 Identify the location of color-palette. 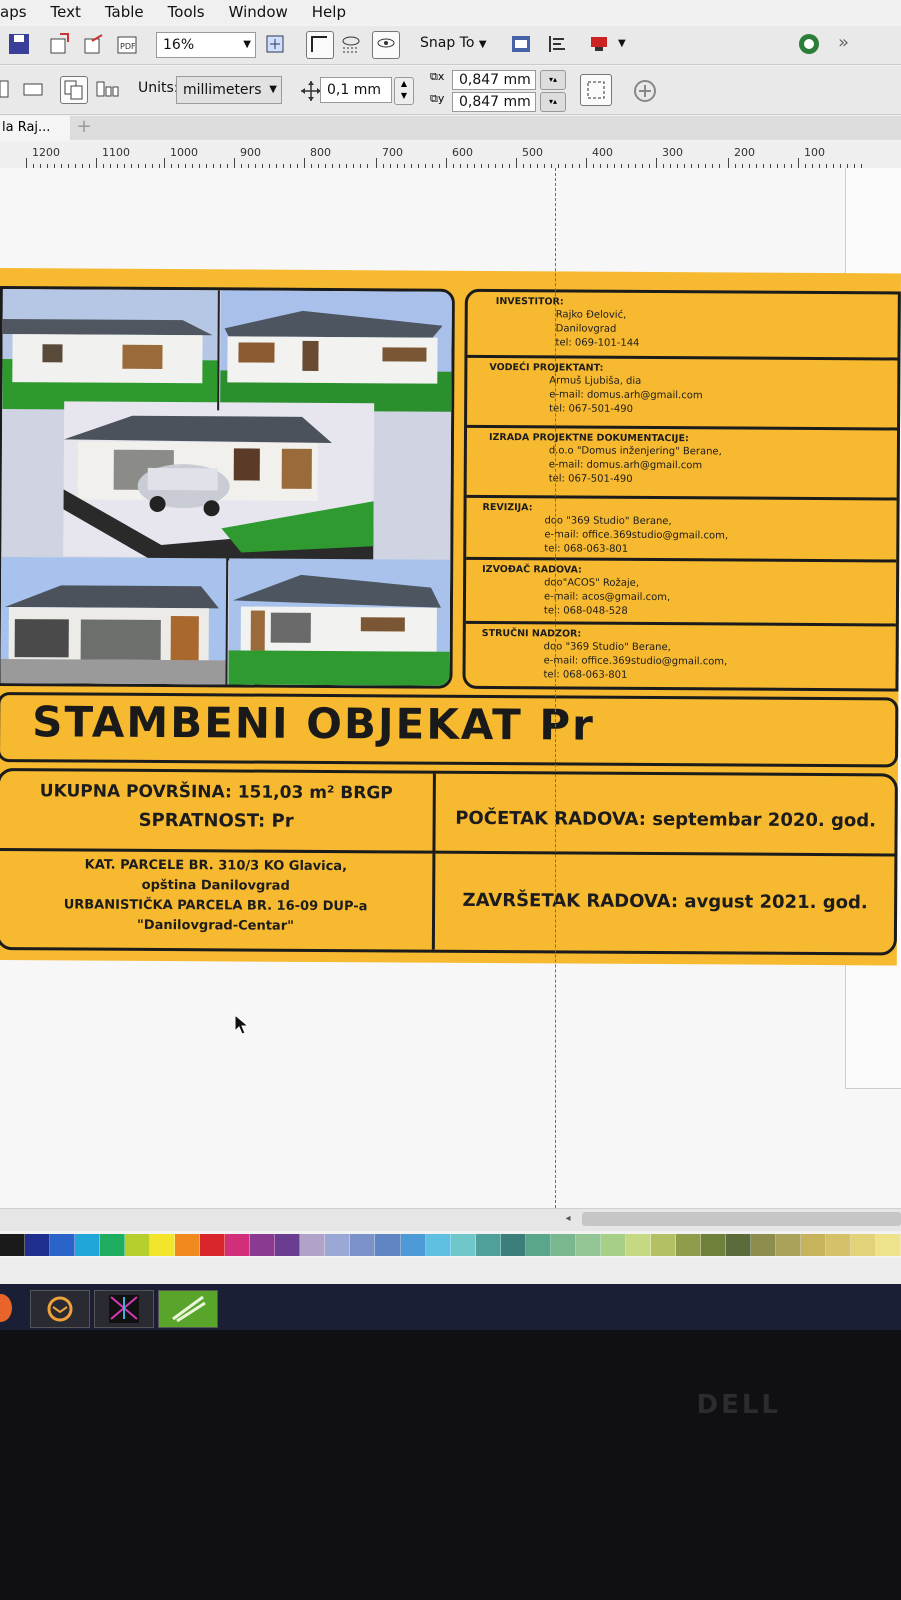
(450, 1245).